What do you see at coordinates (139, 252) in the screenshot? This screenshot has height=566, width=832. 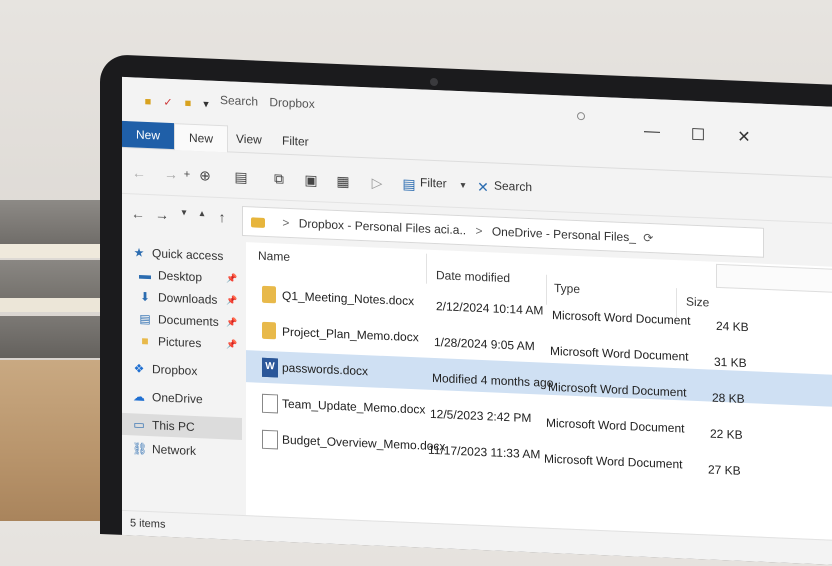 I see `star-icon: ★` at bounding box center [139, 252].